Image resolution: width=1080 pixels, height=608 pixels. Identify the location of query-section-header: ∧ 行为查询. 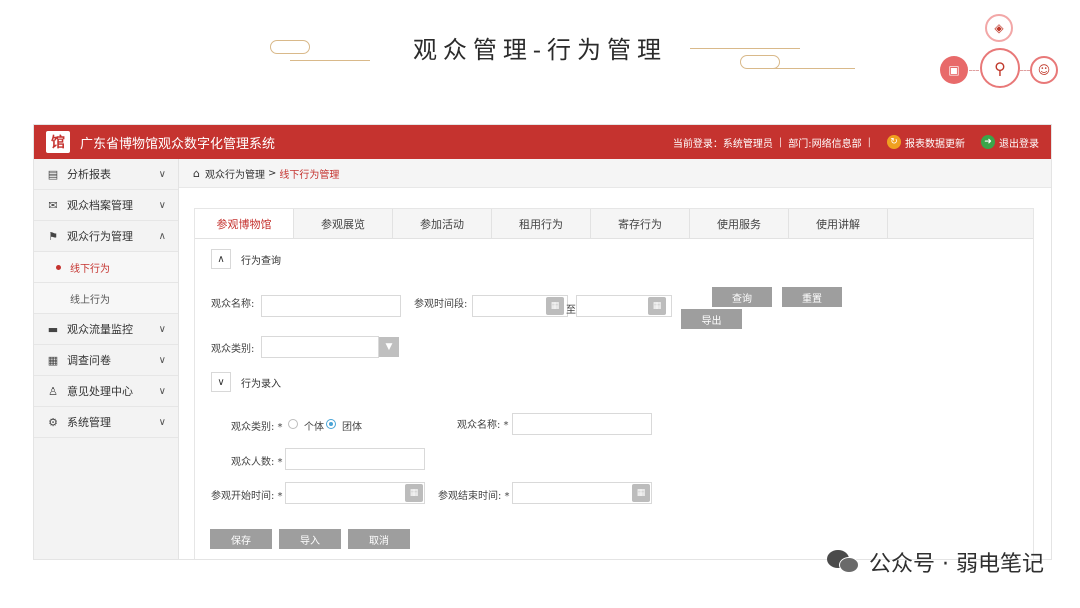
(246, 259).